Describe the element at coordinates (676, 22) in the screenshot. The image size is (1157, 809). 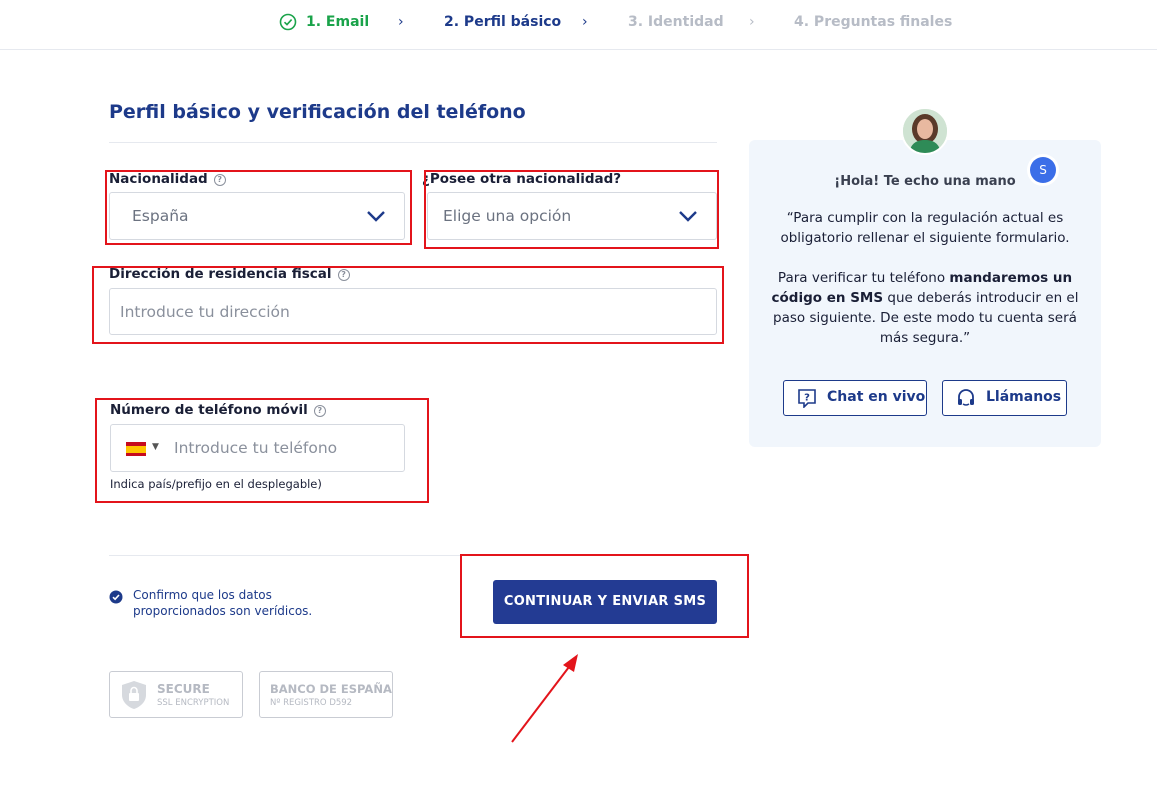
I see `step-identity: 3. Identidad` at that location.